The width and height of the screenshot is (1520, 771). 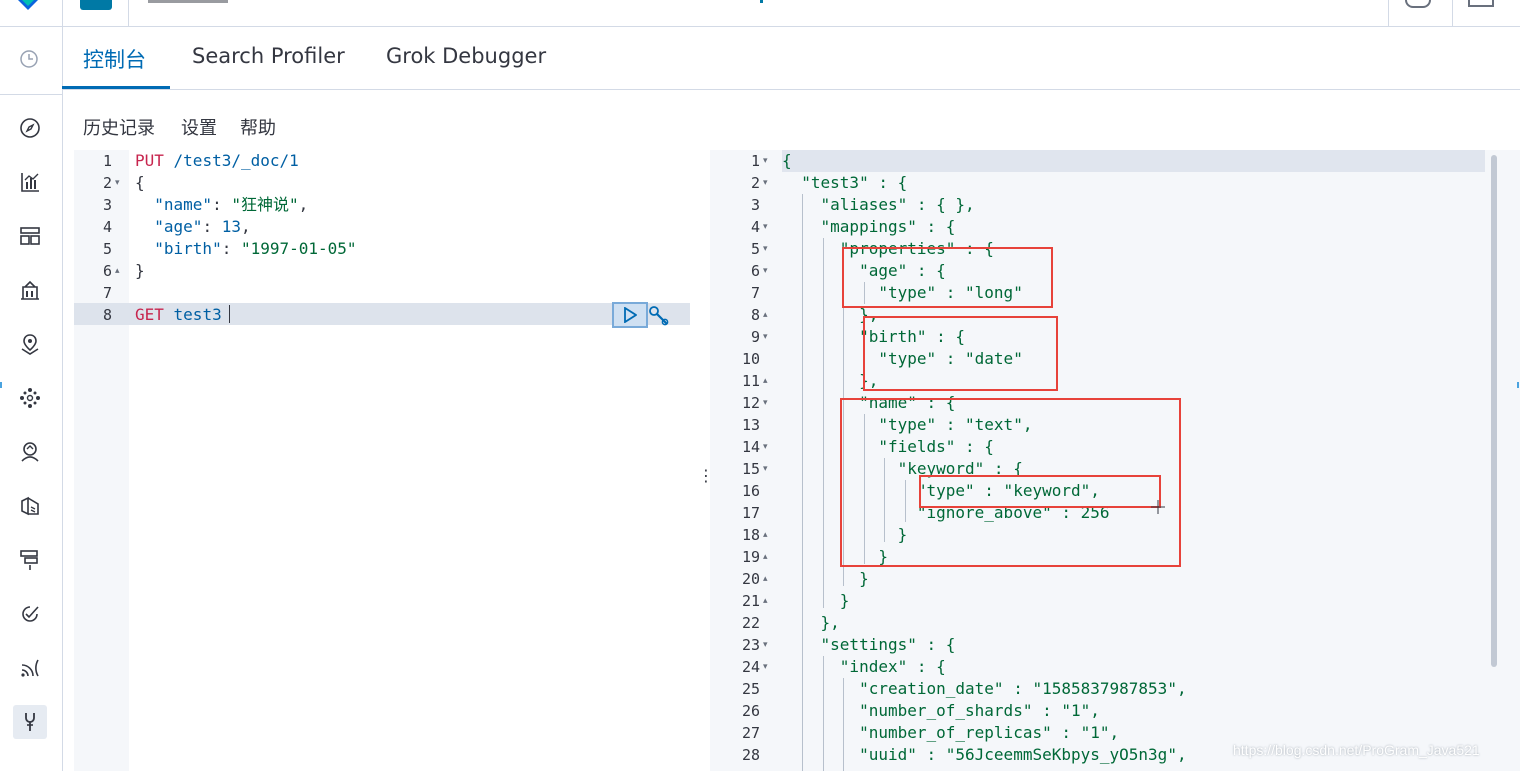 I want to click on visualize-icon, so click(x=30, y=182).